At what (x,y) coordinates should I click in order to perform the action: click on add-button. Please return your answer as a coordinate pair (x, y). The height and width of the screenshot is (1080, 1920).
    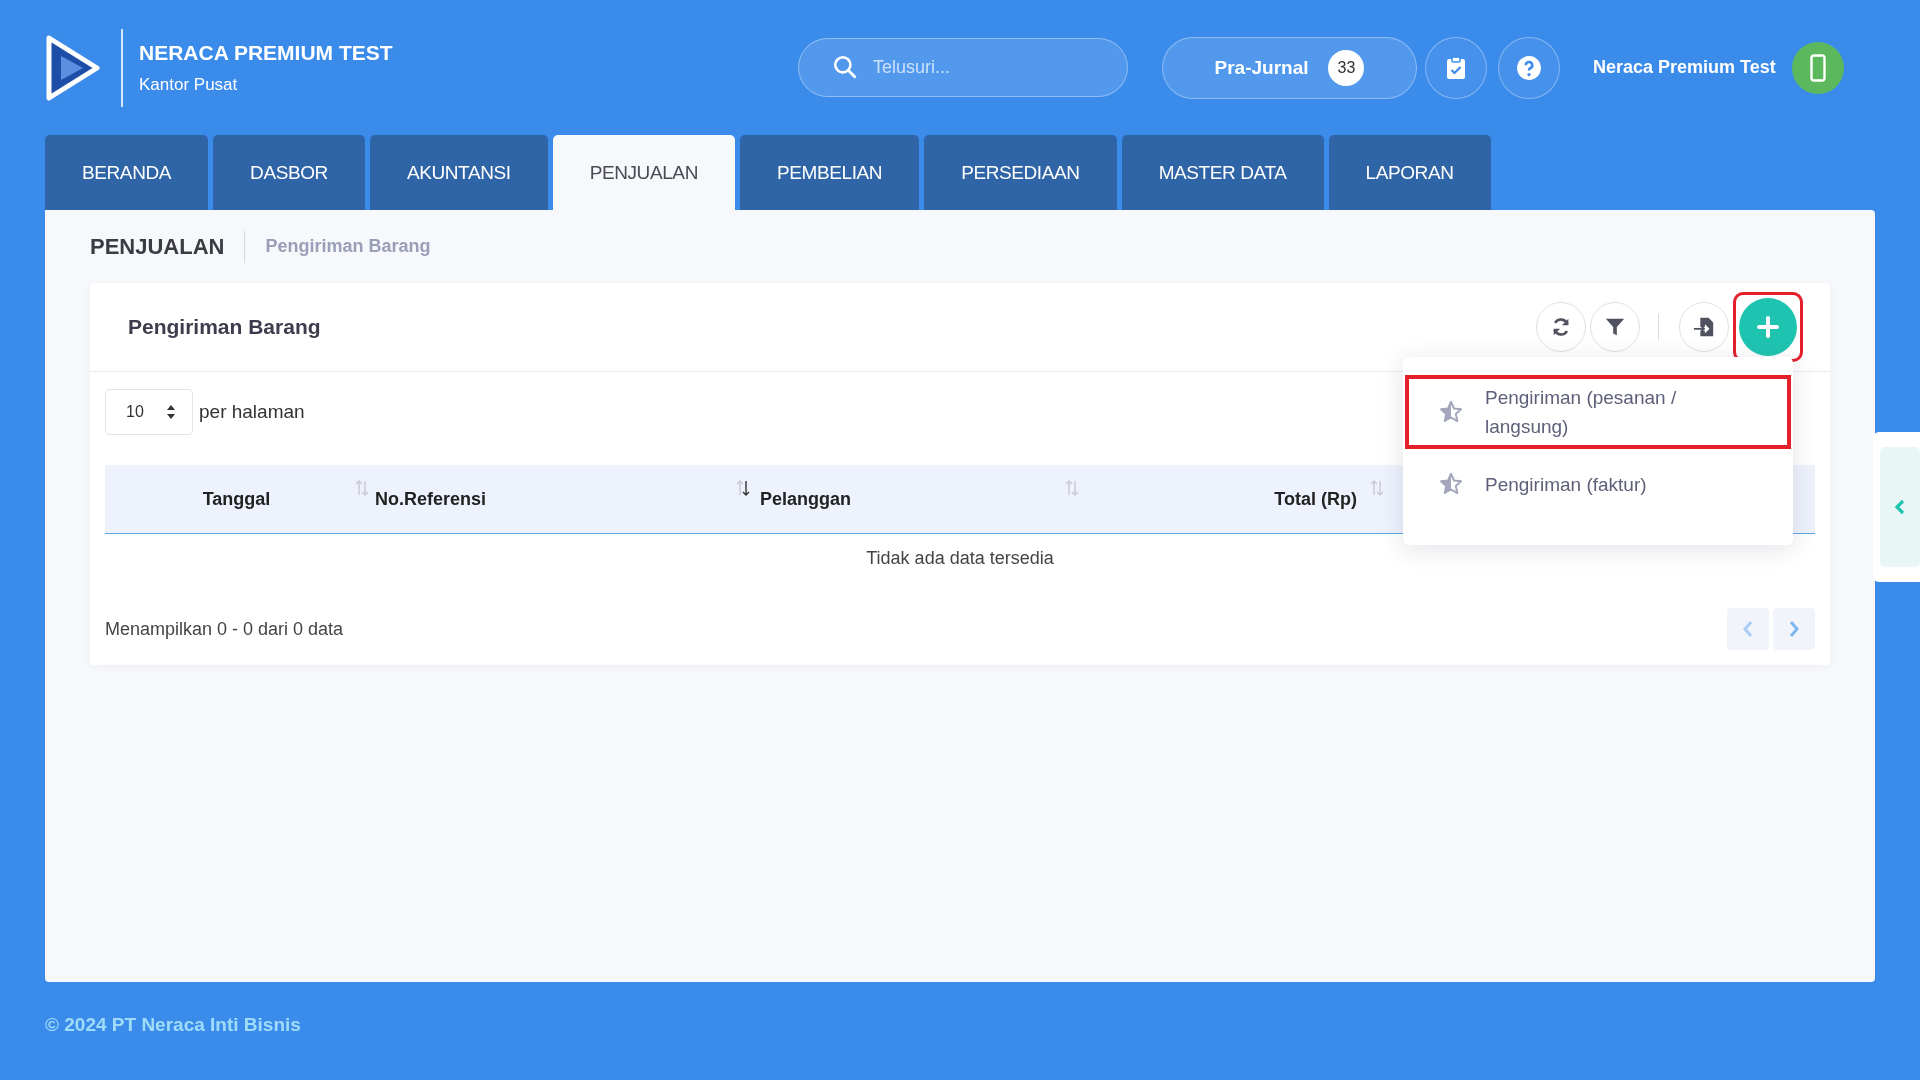
    Looking at the image, I should click on (1768, 327).